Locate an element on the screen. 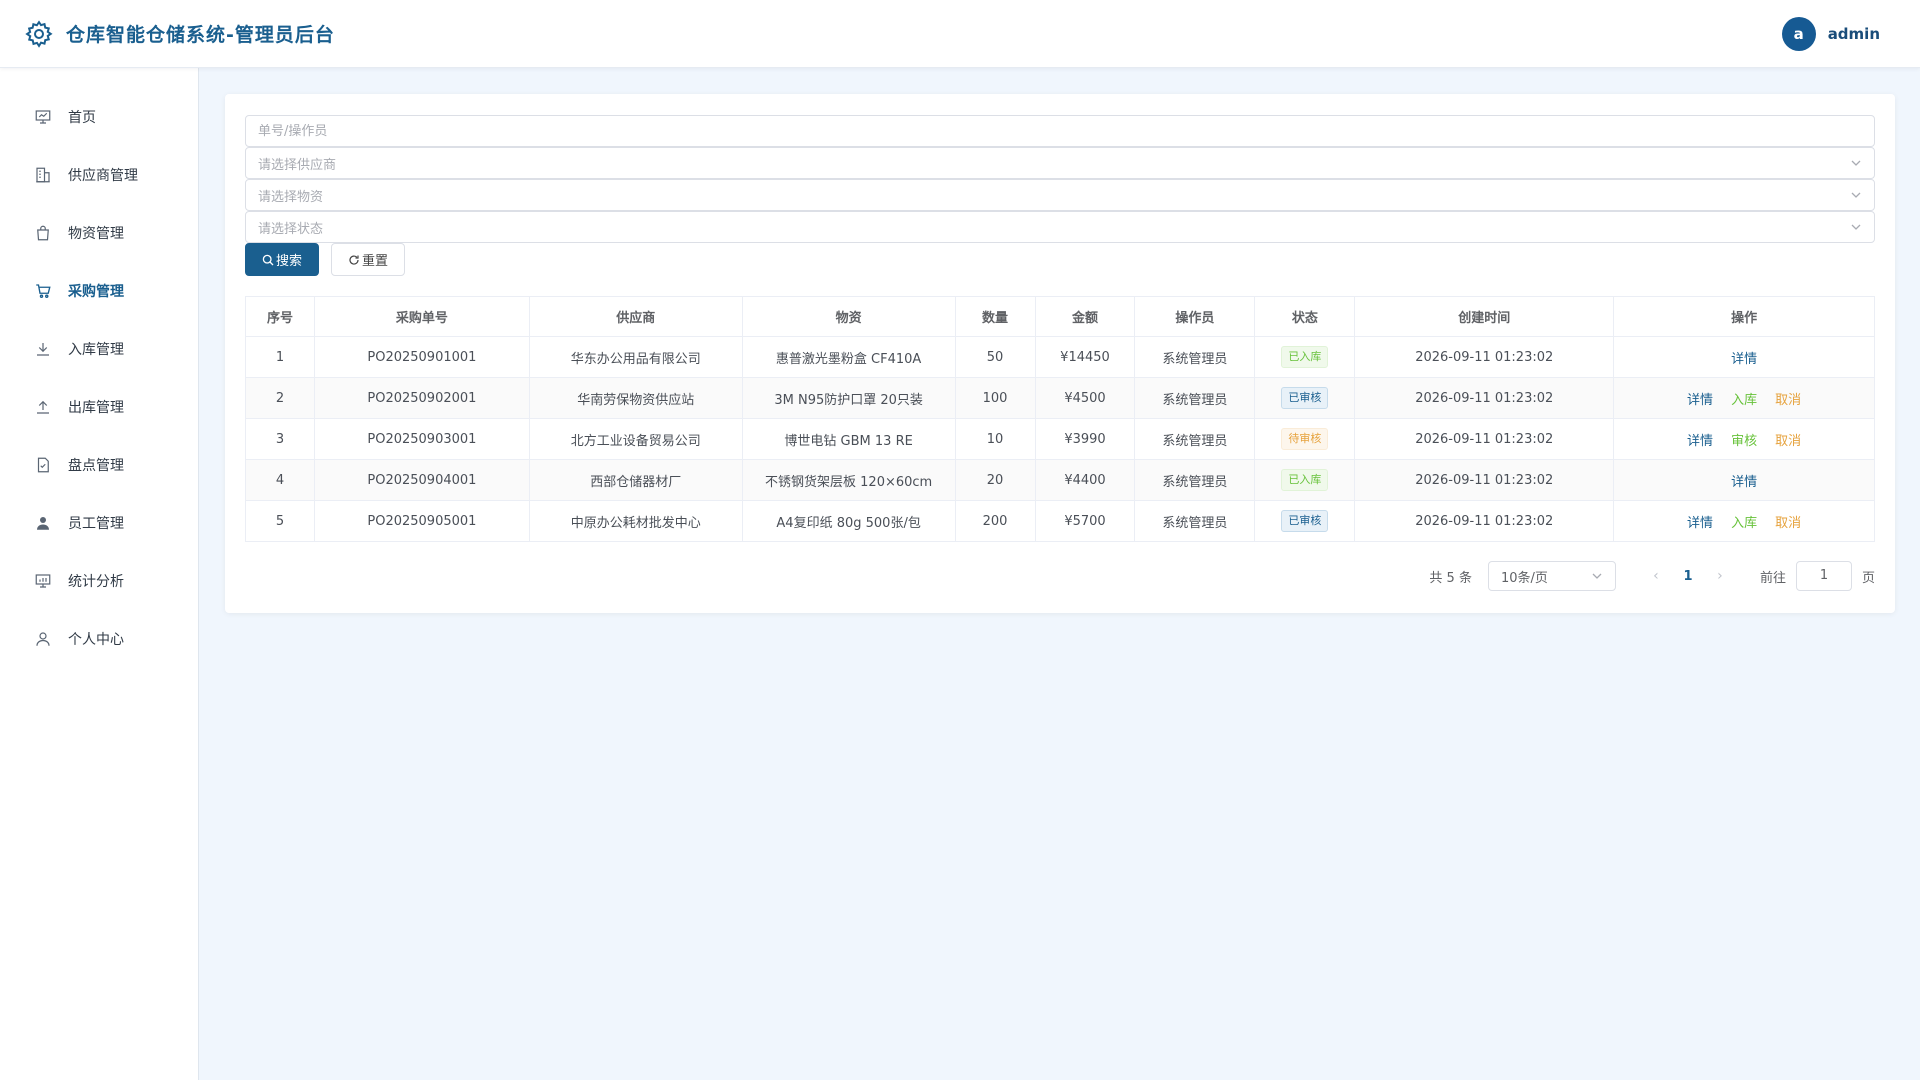 This screenshot has width=1920, height=1080. presentation-icon is located at coordinates (43, 117).